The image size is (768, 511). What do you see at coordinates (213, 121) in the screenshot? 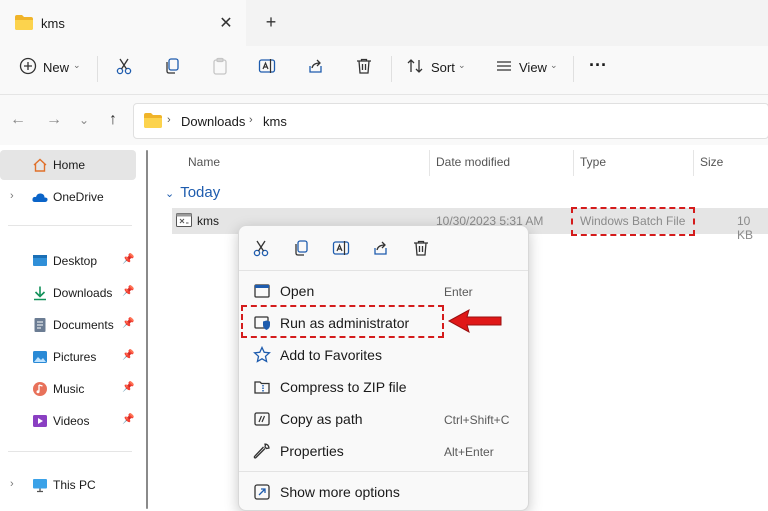
I see `breadcrumb-downloads: Downloads` at bounding box center [213, 121].